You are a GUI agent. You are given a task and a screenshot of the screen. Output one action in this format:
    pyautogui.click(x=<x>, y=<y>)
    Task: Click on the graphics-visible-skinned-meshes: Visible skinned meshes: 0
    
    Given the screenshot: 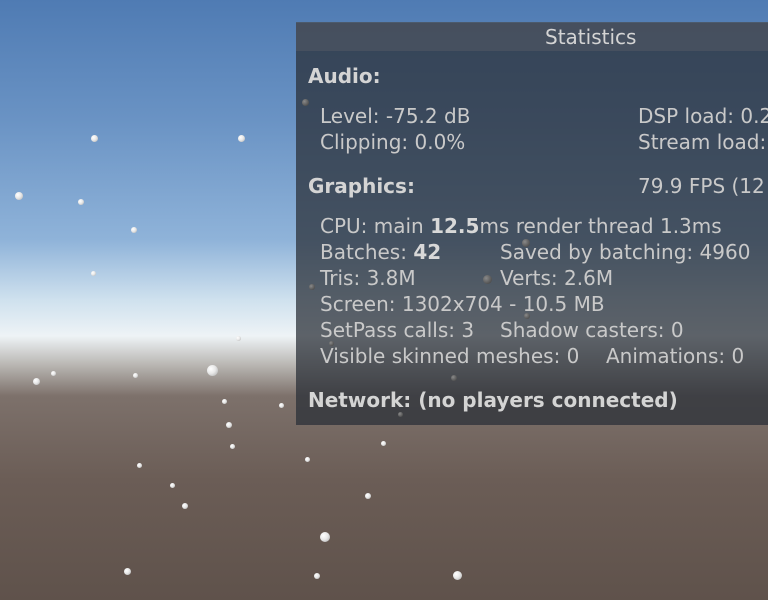 What is the action you would take?
    pyautogui.click(x=450, y=356)
    